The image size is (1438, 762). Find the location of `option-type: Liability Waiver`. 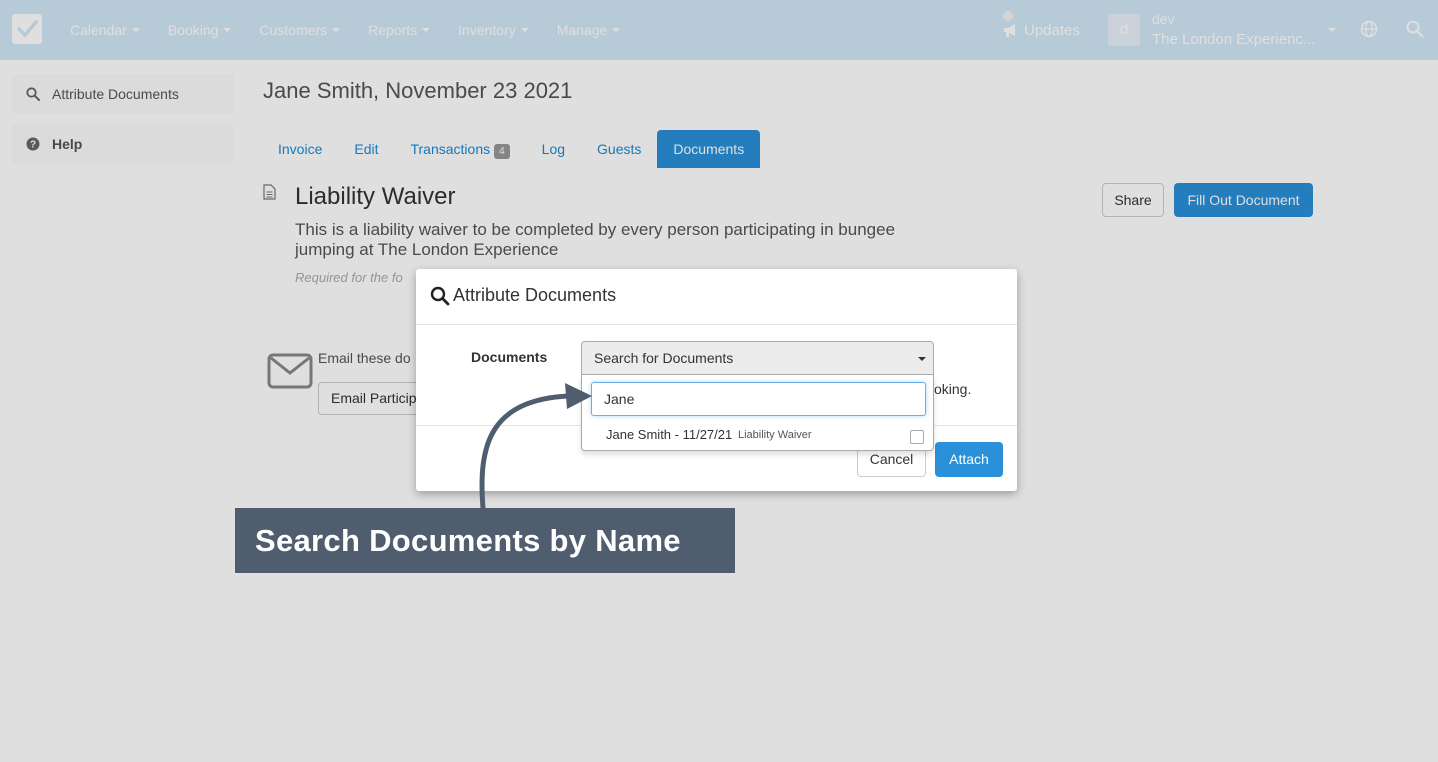

option-type: Liability Waiver is located at coordinates (775, 435).